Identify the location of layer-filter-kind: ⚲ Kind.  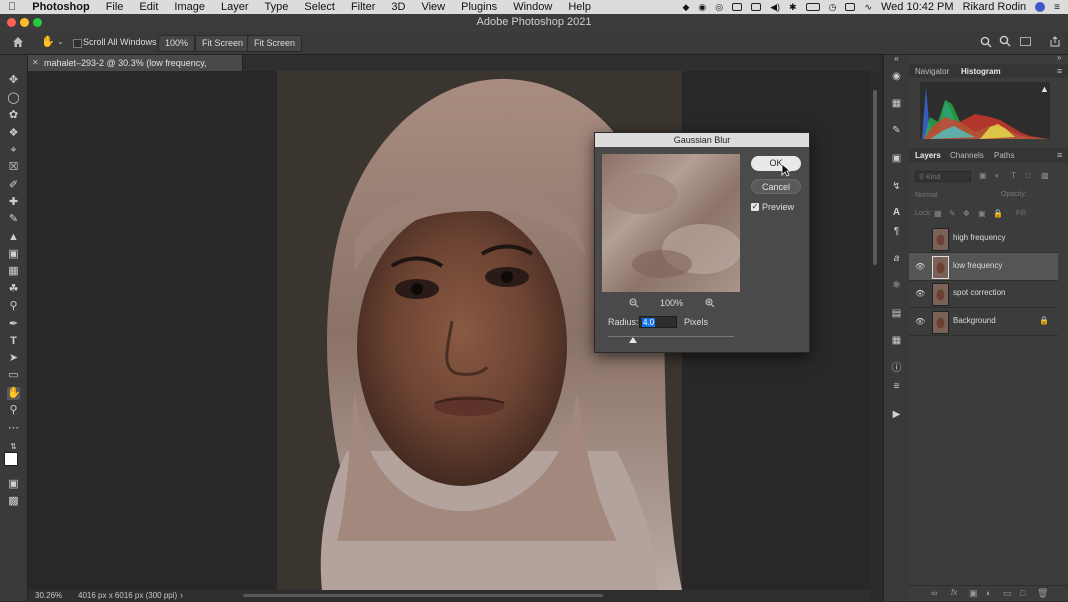
(943, 176).